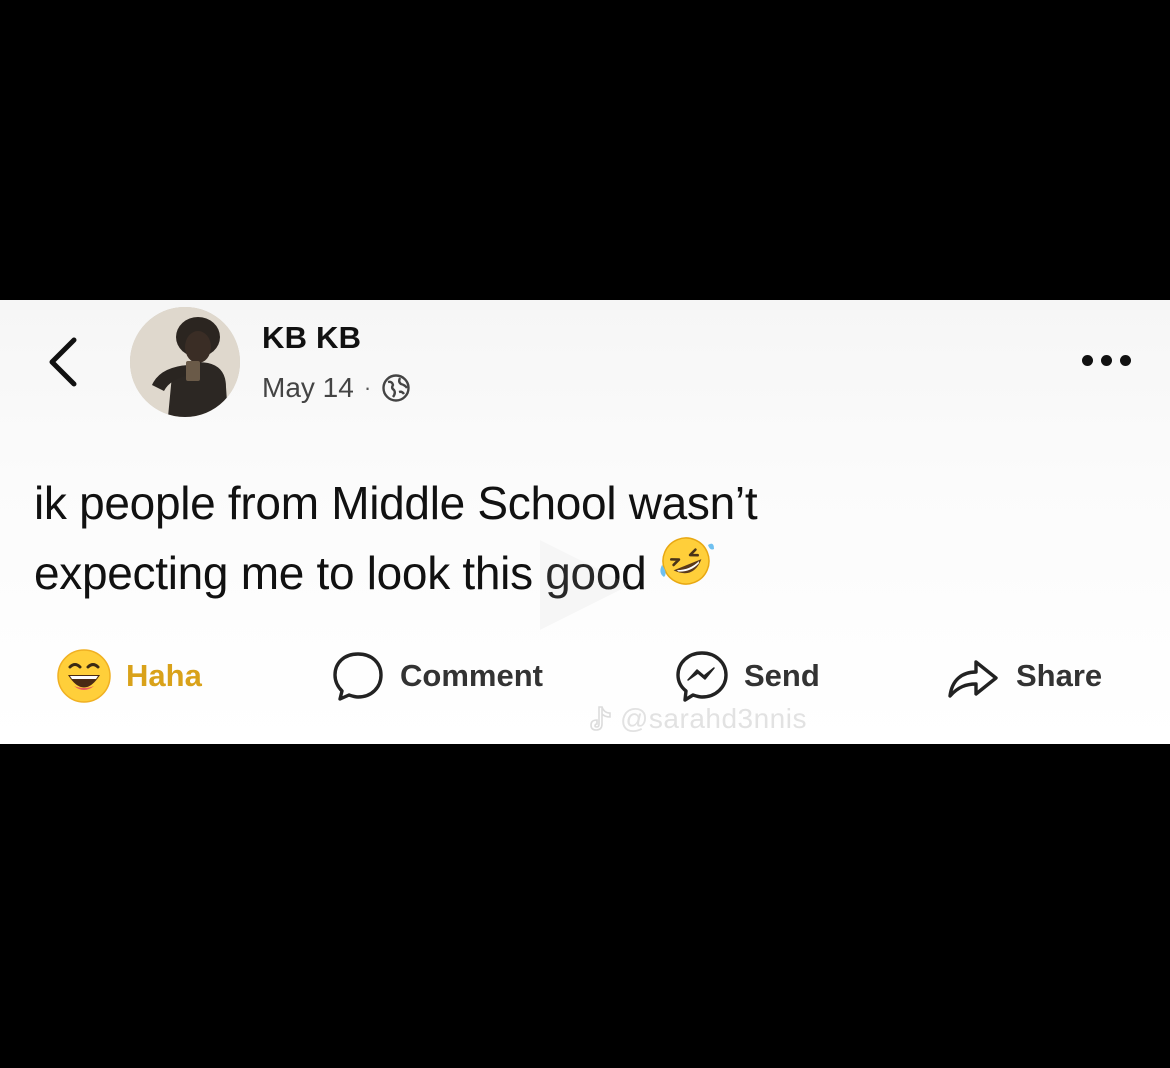  Describe the element at coordinates (308, 388) in the screenshot. I see `post-date: May 14` at that location.